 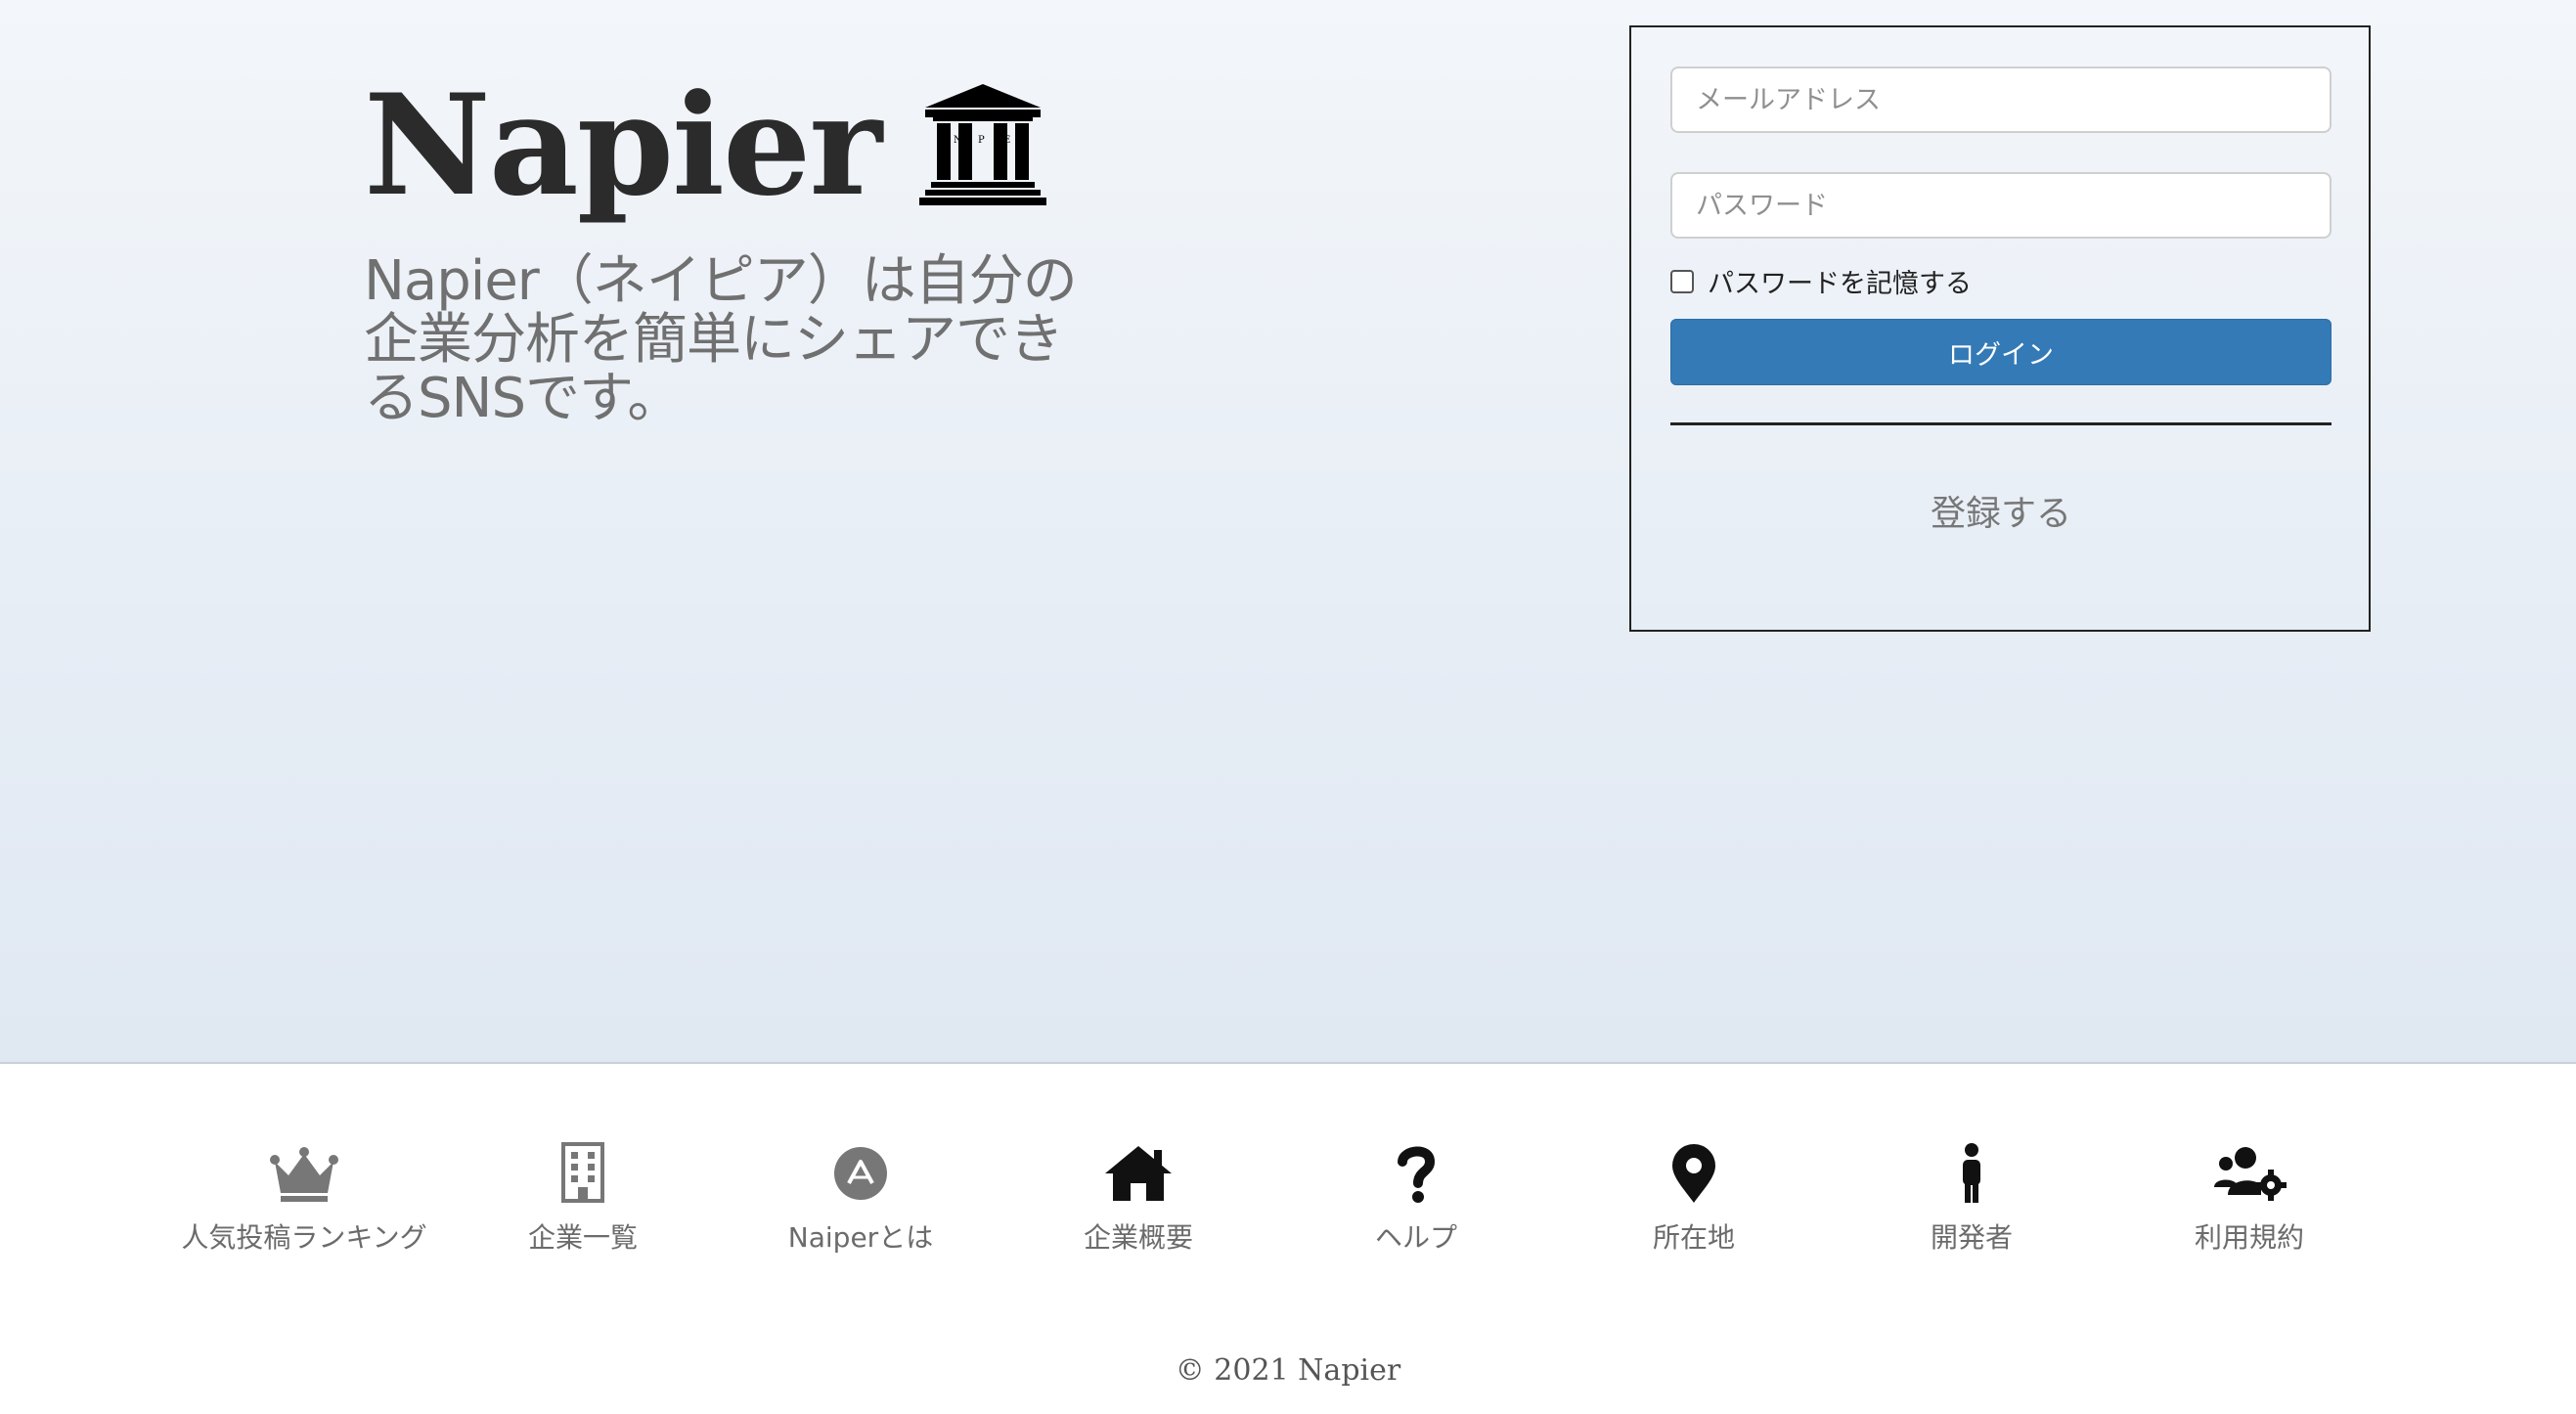 I want to click on footer-nav-about: Naiperとは, so click(x=860, y=1199).